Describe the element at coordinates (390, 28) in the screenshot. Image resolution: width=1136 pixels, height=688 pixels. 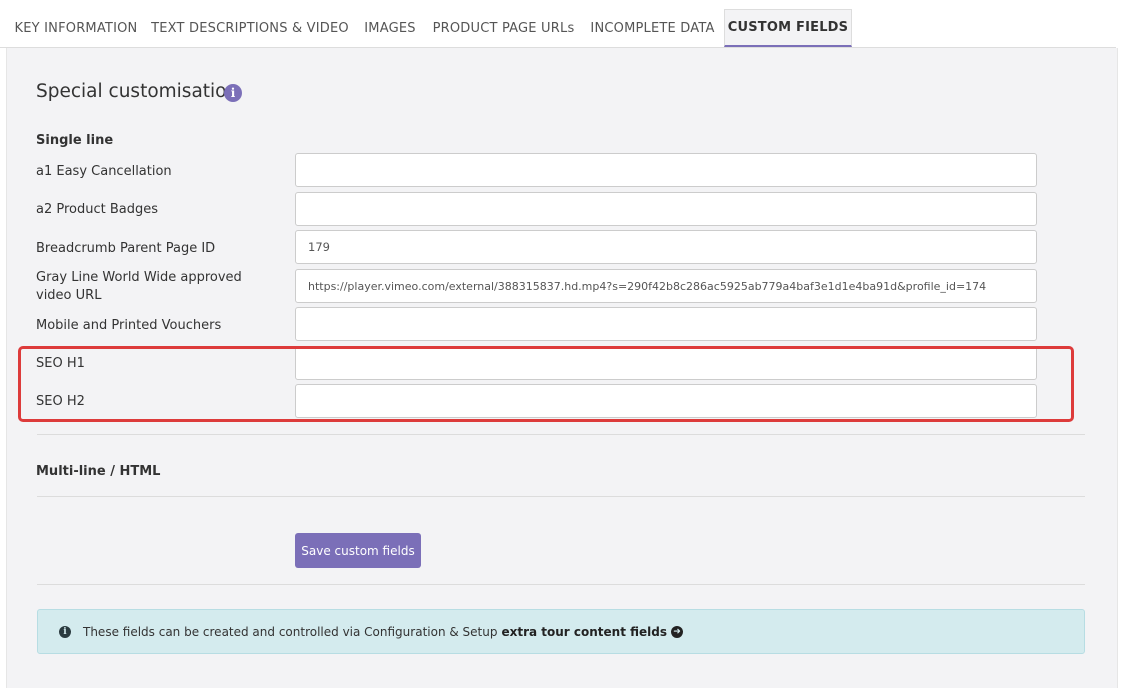
I see `tab-images: IMAGES` at that location.